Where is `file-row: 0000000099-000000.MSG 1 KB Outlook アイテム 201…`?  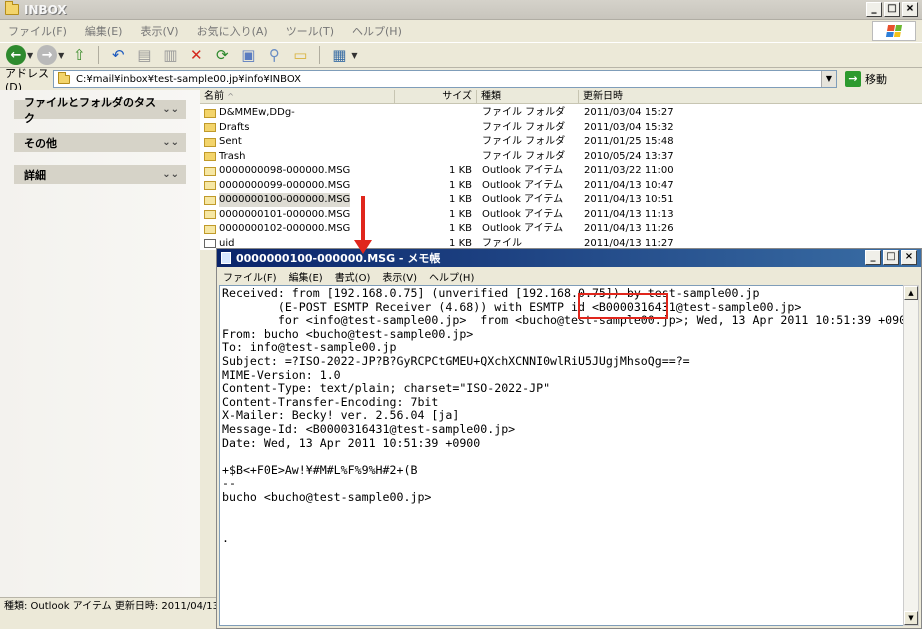 file-row: 0000000099-000000.MSG 1 KB Outlook アイテム 201… is located at coordinates (561, 186).